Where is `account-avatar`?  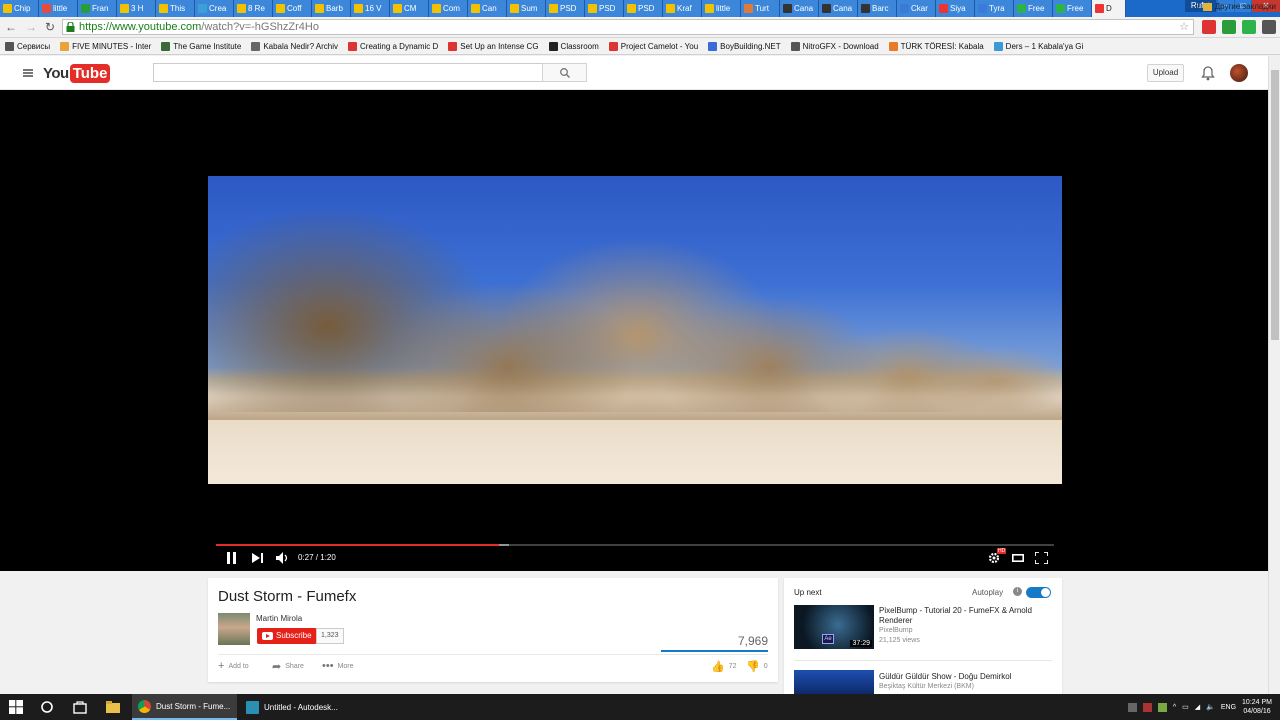
account-avatar is located at coordinates (1239, 73).